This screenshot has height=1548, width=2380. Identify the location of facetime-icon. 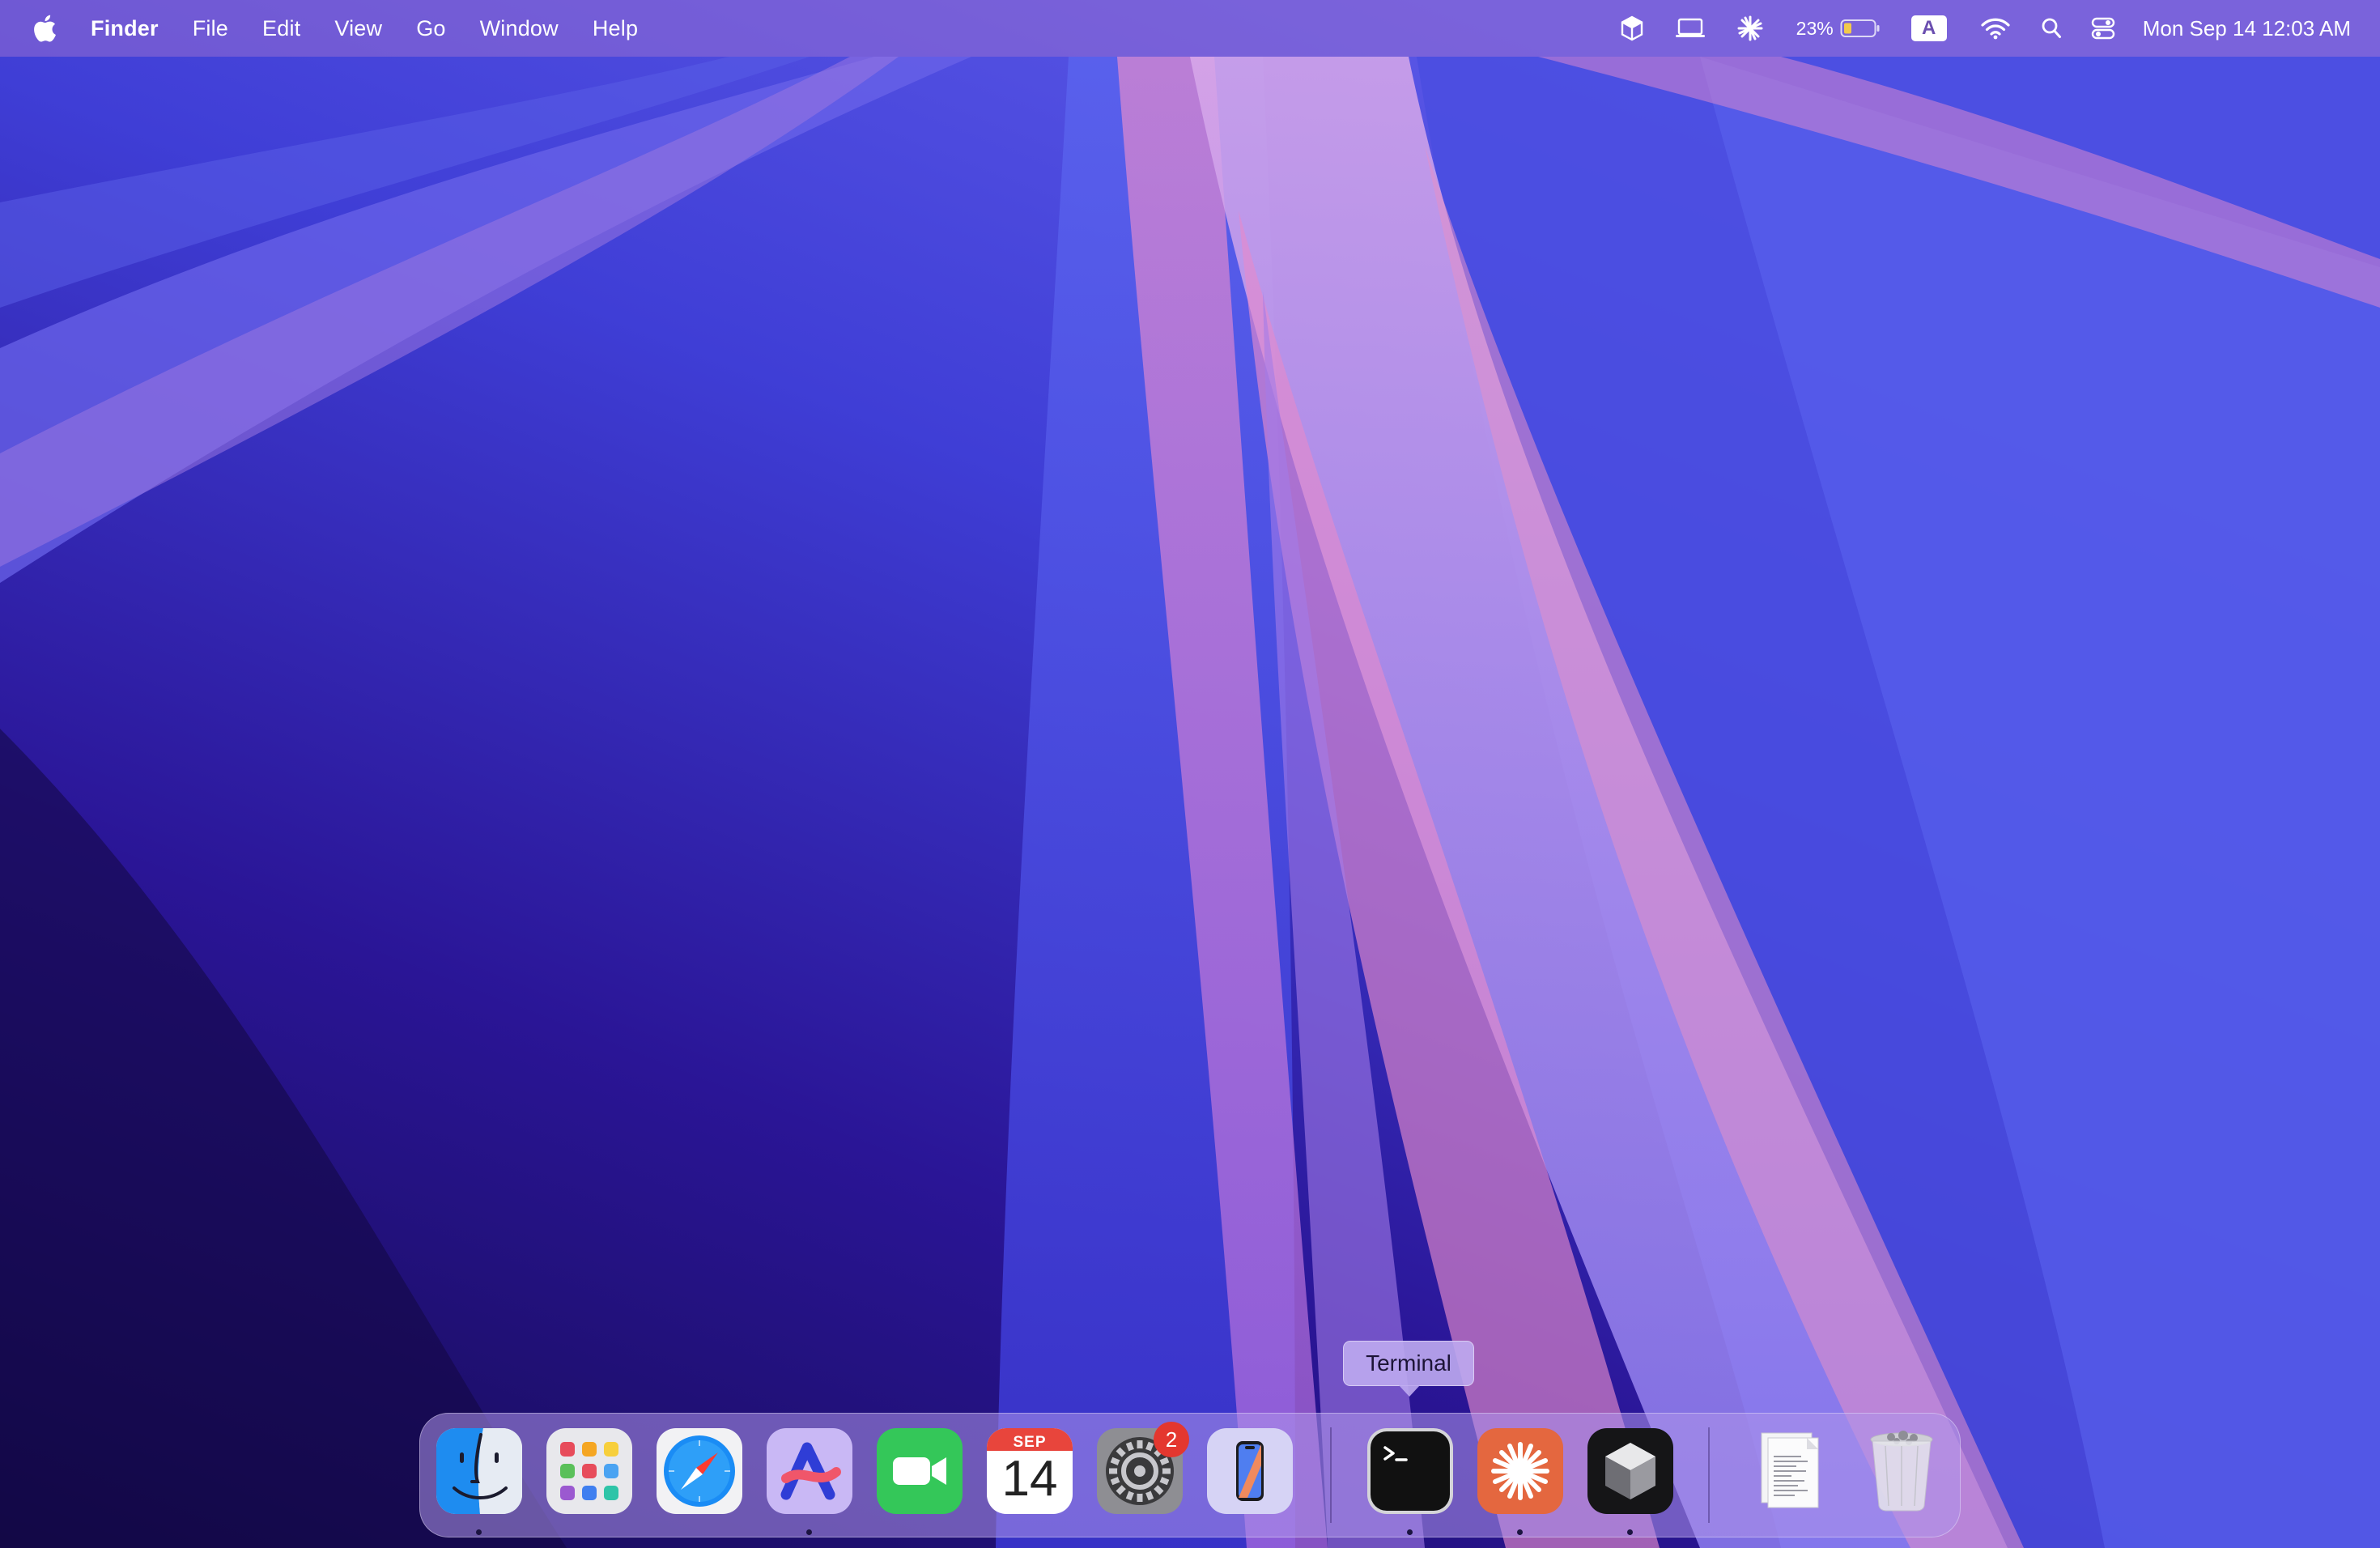
(920, 1471).